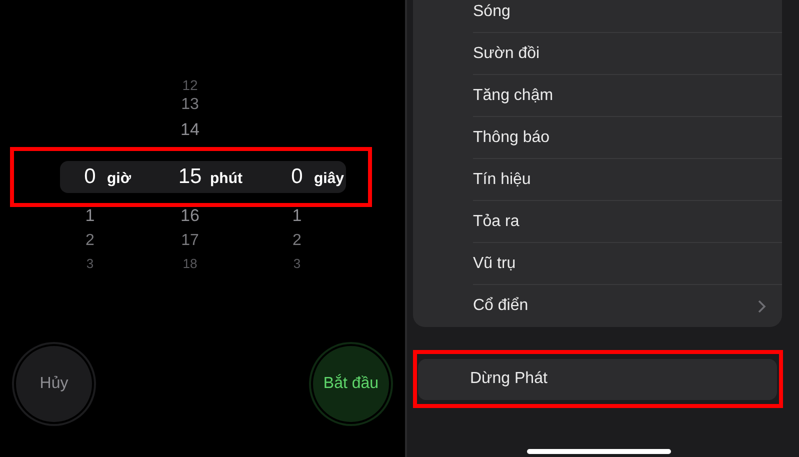 Image resolution: width=799 pixels, height=457 pixels. What do you see at coordinates (511, 138) in the screenshot?
I see `sound-name: Thông báo` at bounding box center [511, 138].